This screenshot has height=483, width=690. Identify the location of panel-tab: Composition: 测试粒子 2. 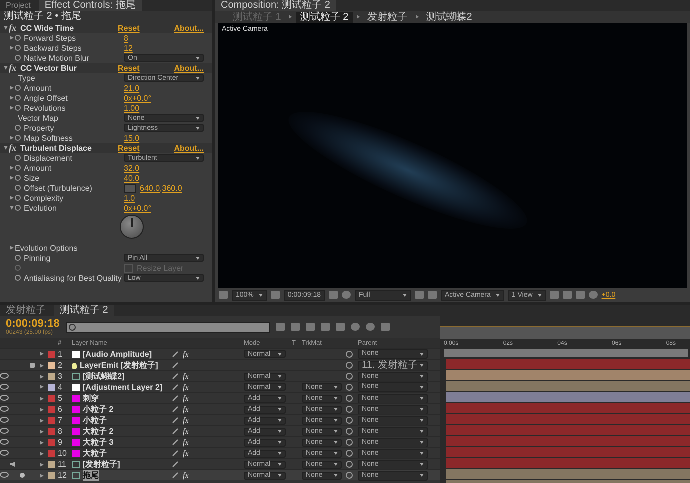
(275, 5).